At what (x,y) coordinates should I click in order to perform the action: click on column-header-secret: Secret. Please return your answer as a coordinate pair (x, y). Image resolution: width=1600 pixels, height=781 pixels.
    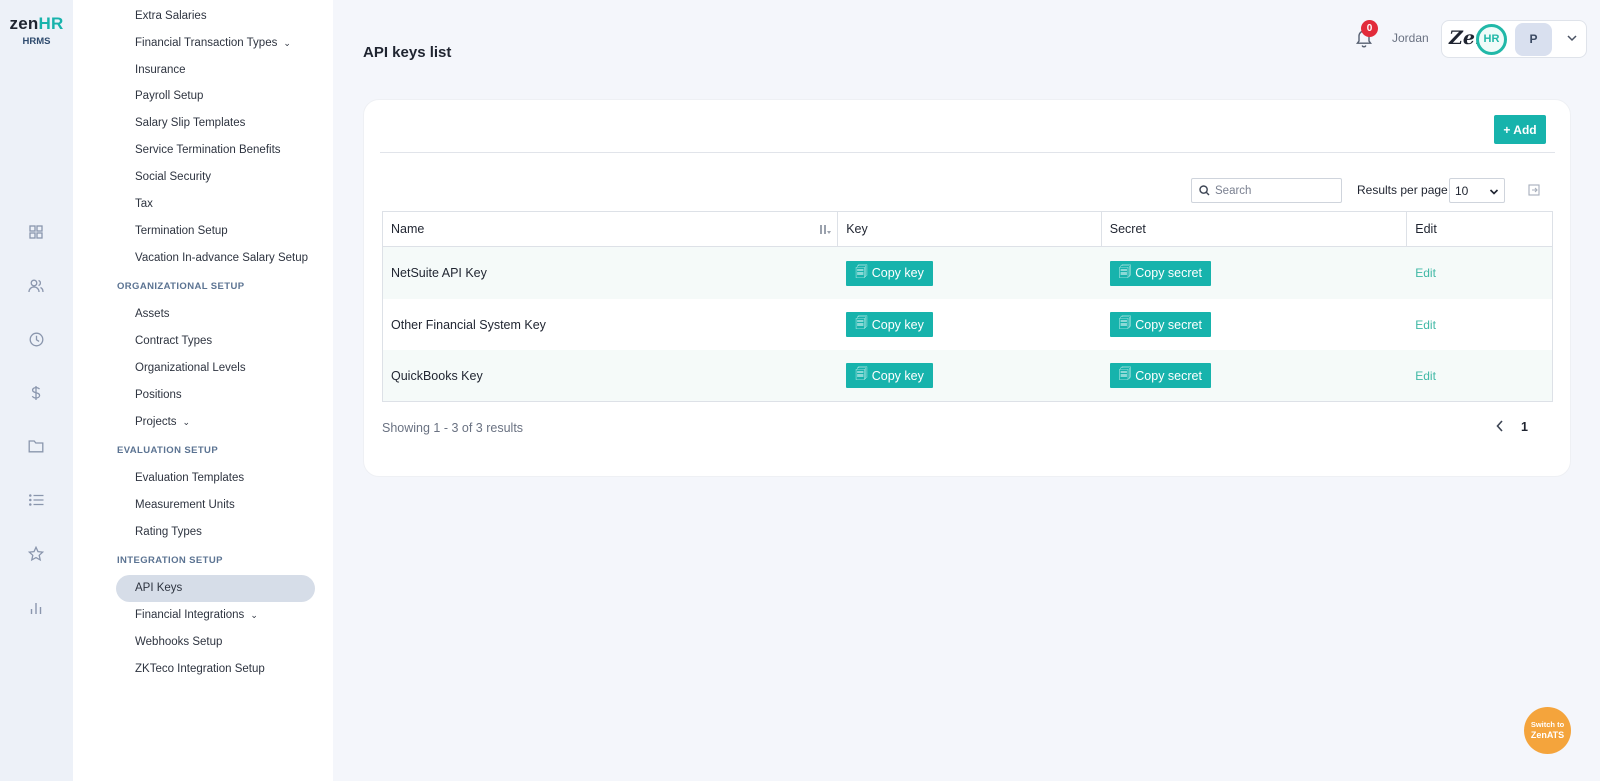
    Looking at the image, I should click on (1255, 229).